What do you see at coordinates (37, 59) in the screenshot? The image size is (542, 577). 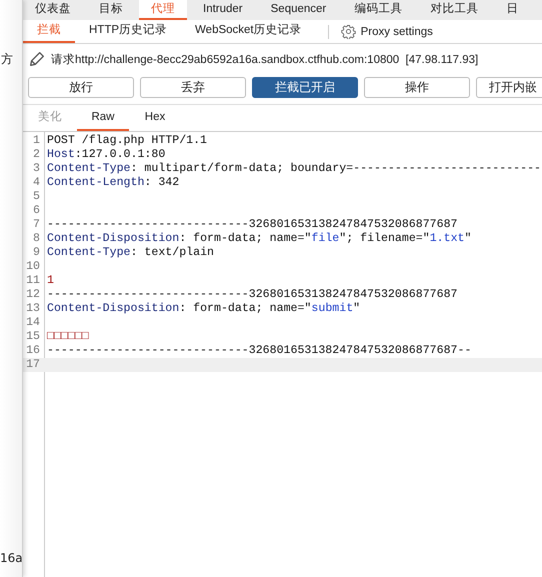 I see `pencil-icon` at bounding box center [37, 59].